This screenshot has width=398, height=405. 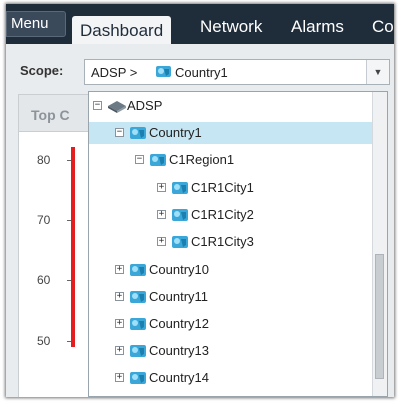 I want to click on tab-network: Network, so click(x=231, y=30).